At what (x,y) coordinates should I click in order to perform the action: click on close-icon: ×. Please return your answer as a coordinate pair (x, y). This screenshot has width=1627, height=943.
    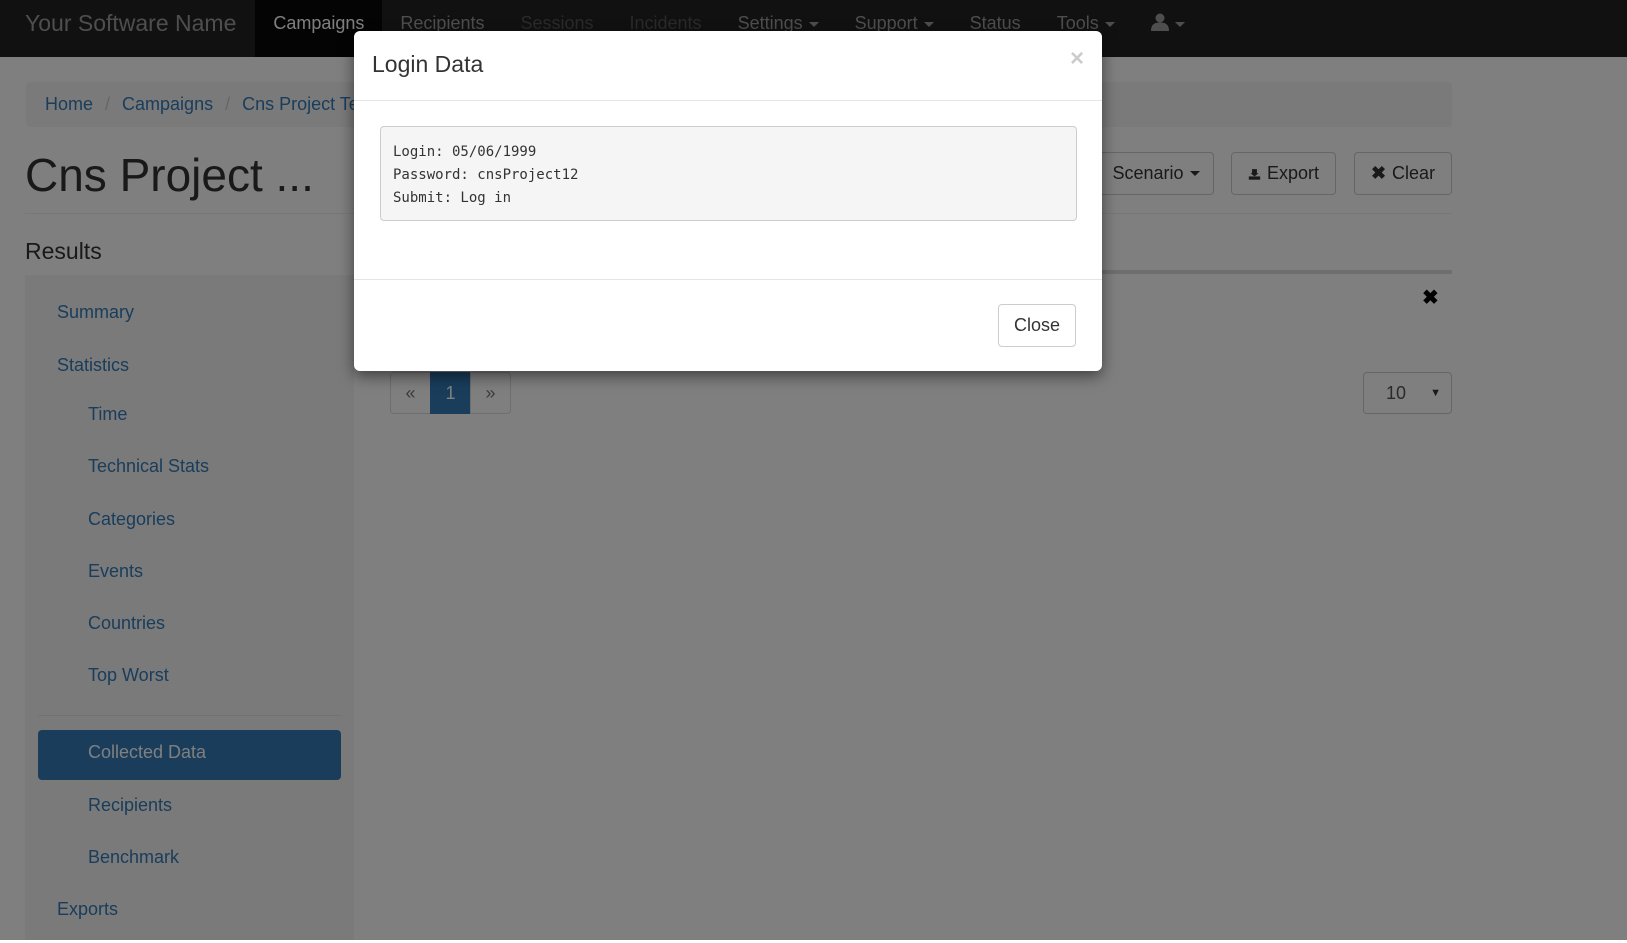
    Looking at the image, I should click on (1077, 59).